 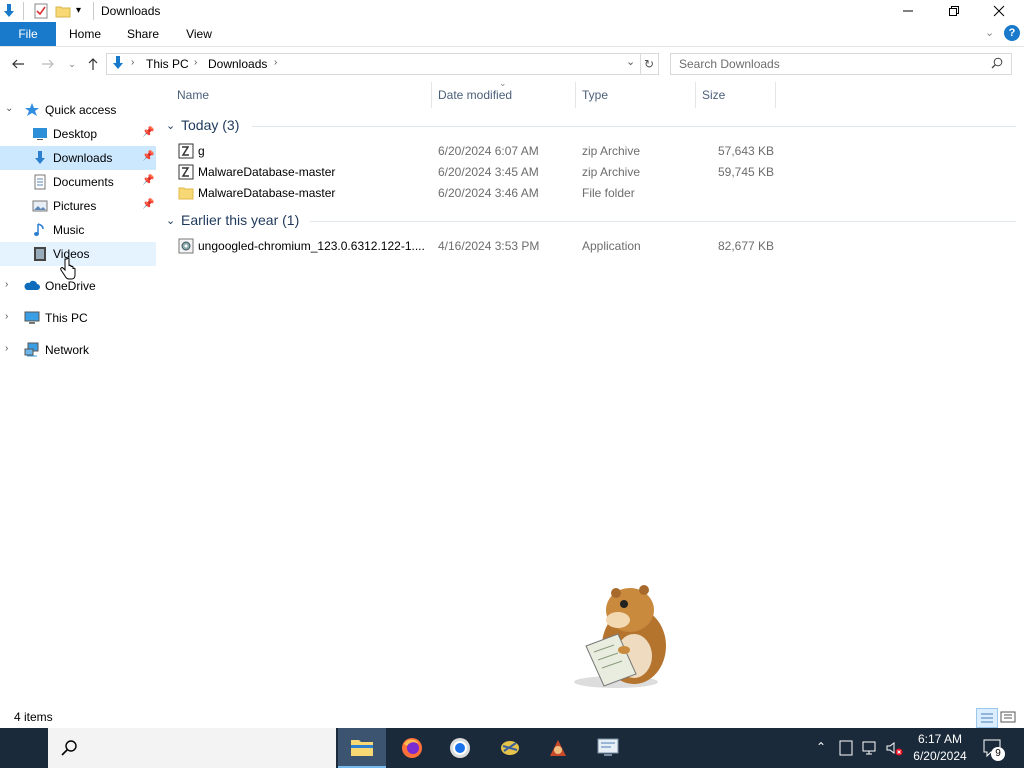 What do you see at coordinates (237, 64) in the screenshot?
I see `breadcrumb-downloads: Downloads` at bounding box center [237, 64].